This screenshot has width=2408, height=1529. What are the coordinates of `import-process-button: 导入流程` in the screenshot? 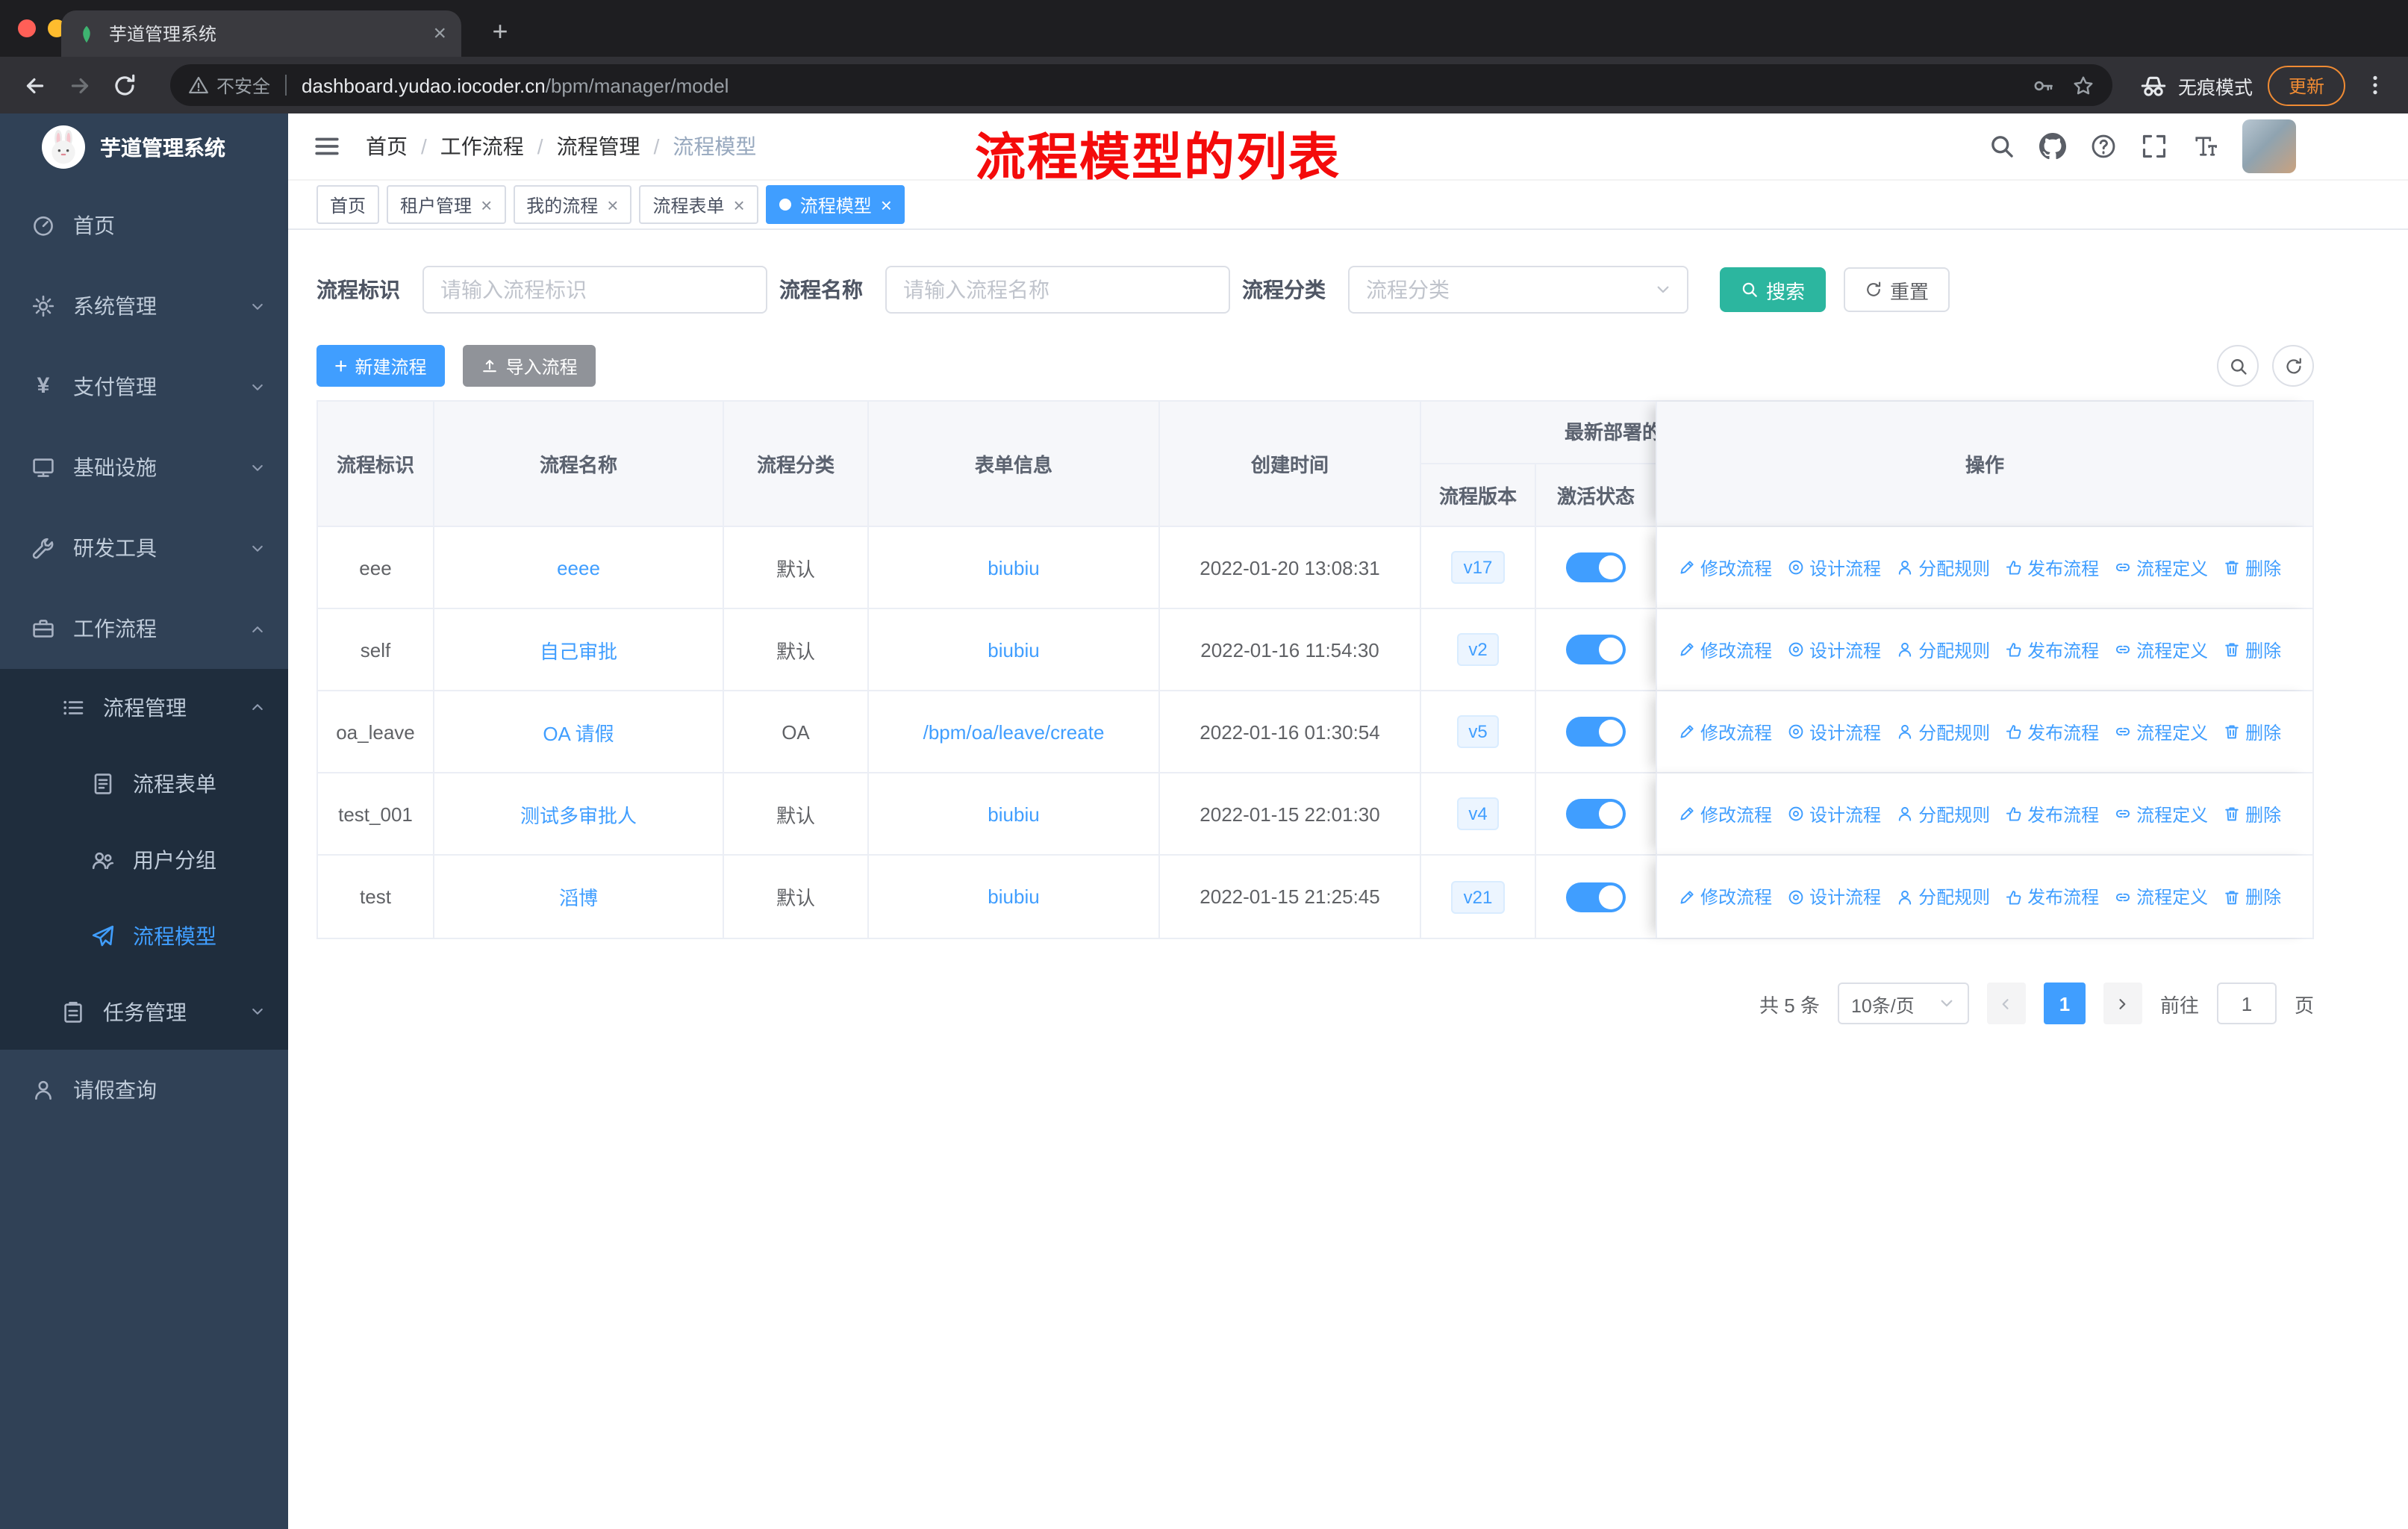 It's located at (529, 366).